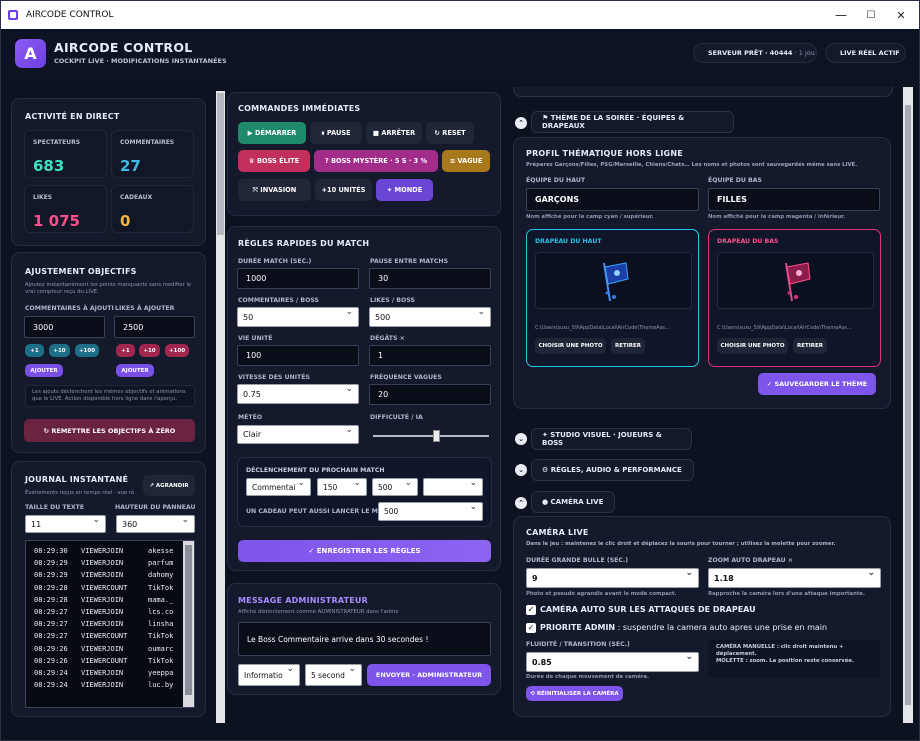 The height and width of the screenshot is (741, 920). I want to click on log-user: dahomy, so click(161, 575).